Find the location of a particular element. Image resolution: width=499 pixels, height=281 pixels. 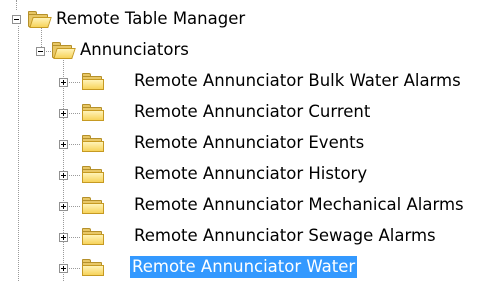

tree-node-label: Remote Annunciator Bulk Water Alarms is located at coordinates (297, 81).